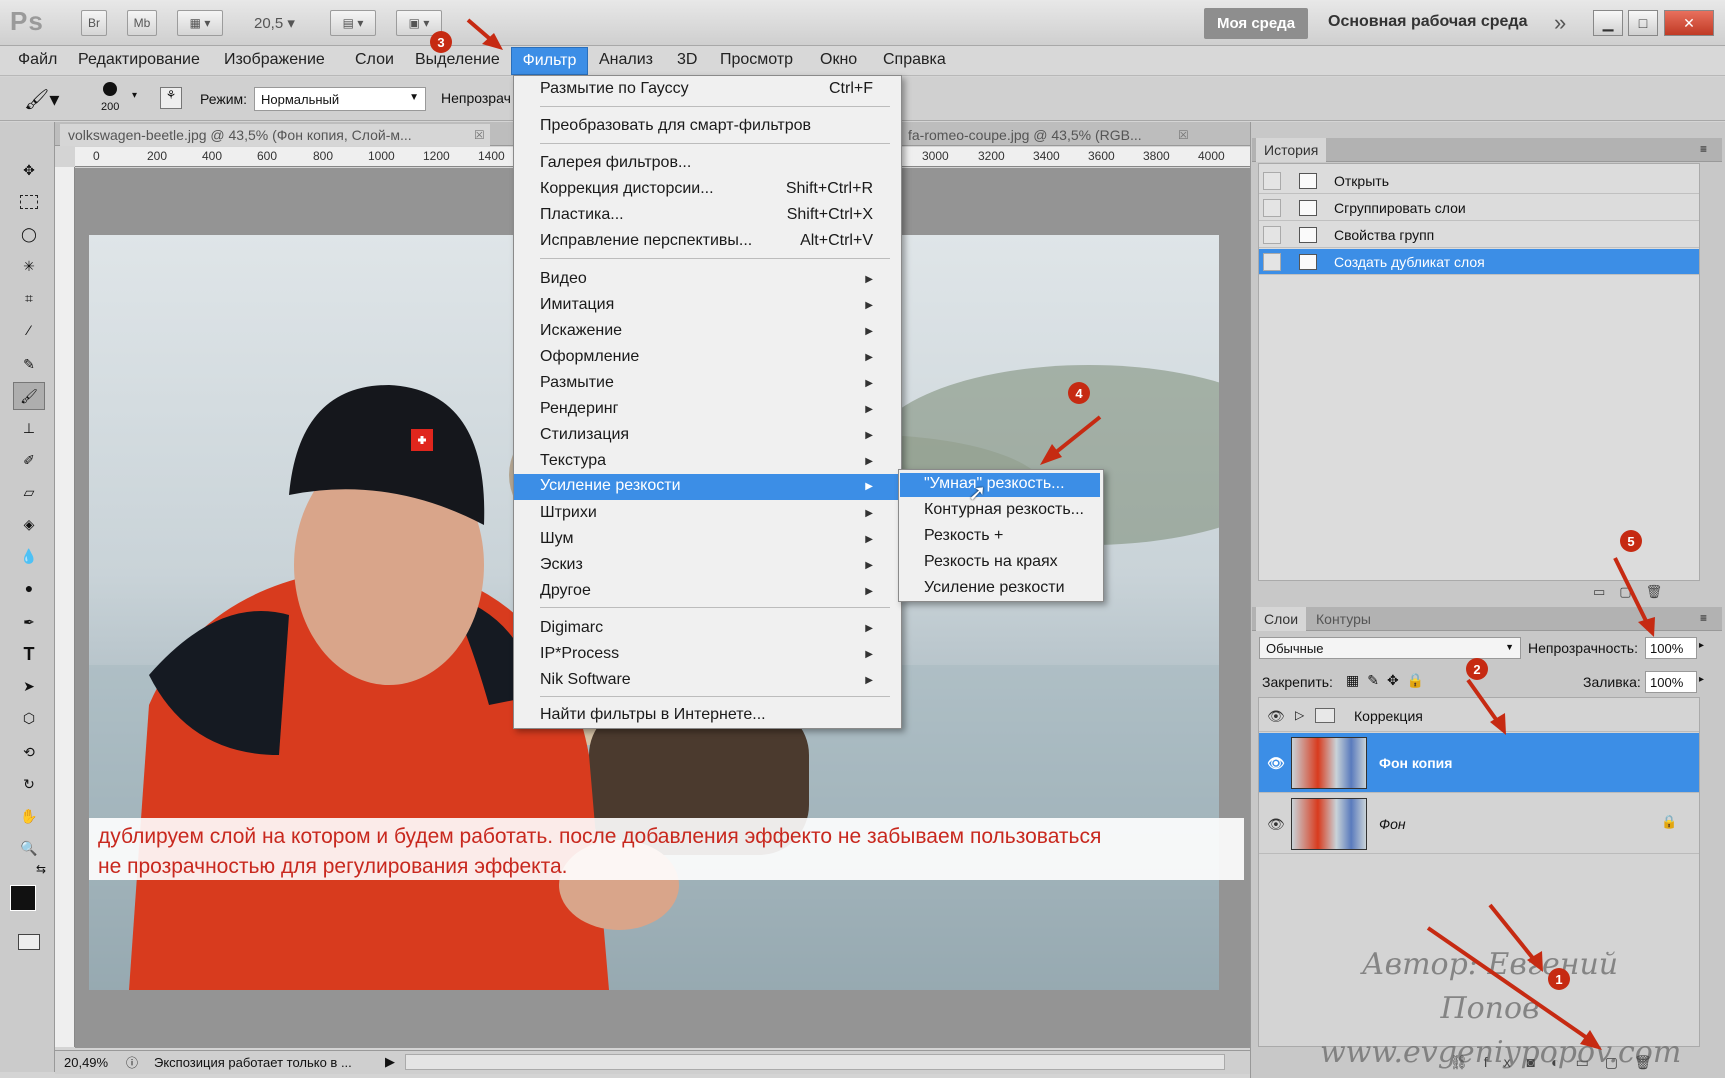 This screenshot has width=1725, height=1078. I want to click on annotation-badge-1: 1, so click(1559, 979).